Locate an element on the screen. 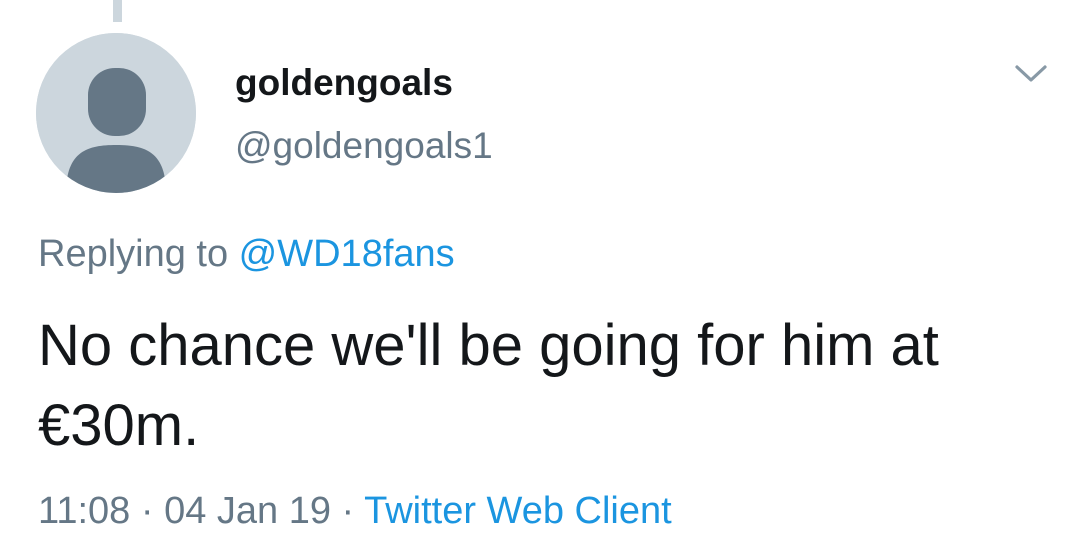 This screenshot has height=550, width=1080. tweet-metadata: 11:08 · 04 Jan 19 · Twitter Web Client is located at coordinates (355, 511).